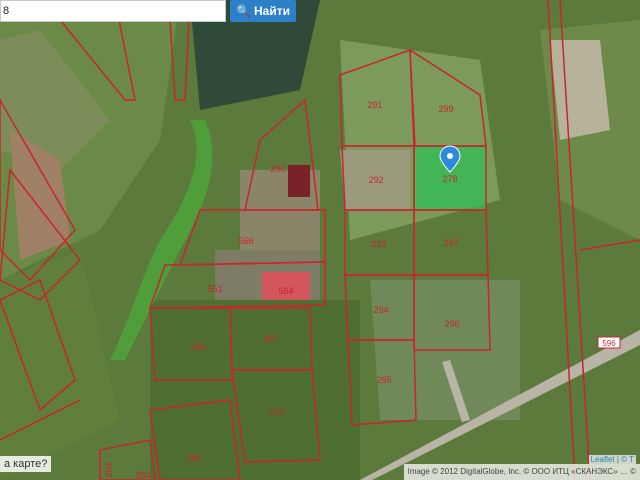  Describe the element at coordinates (451, 324) in the screenshot. I see `plot-label: 296` at that location.